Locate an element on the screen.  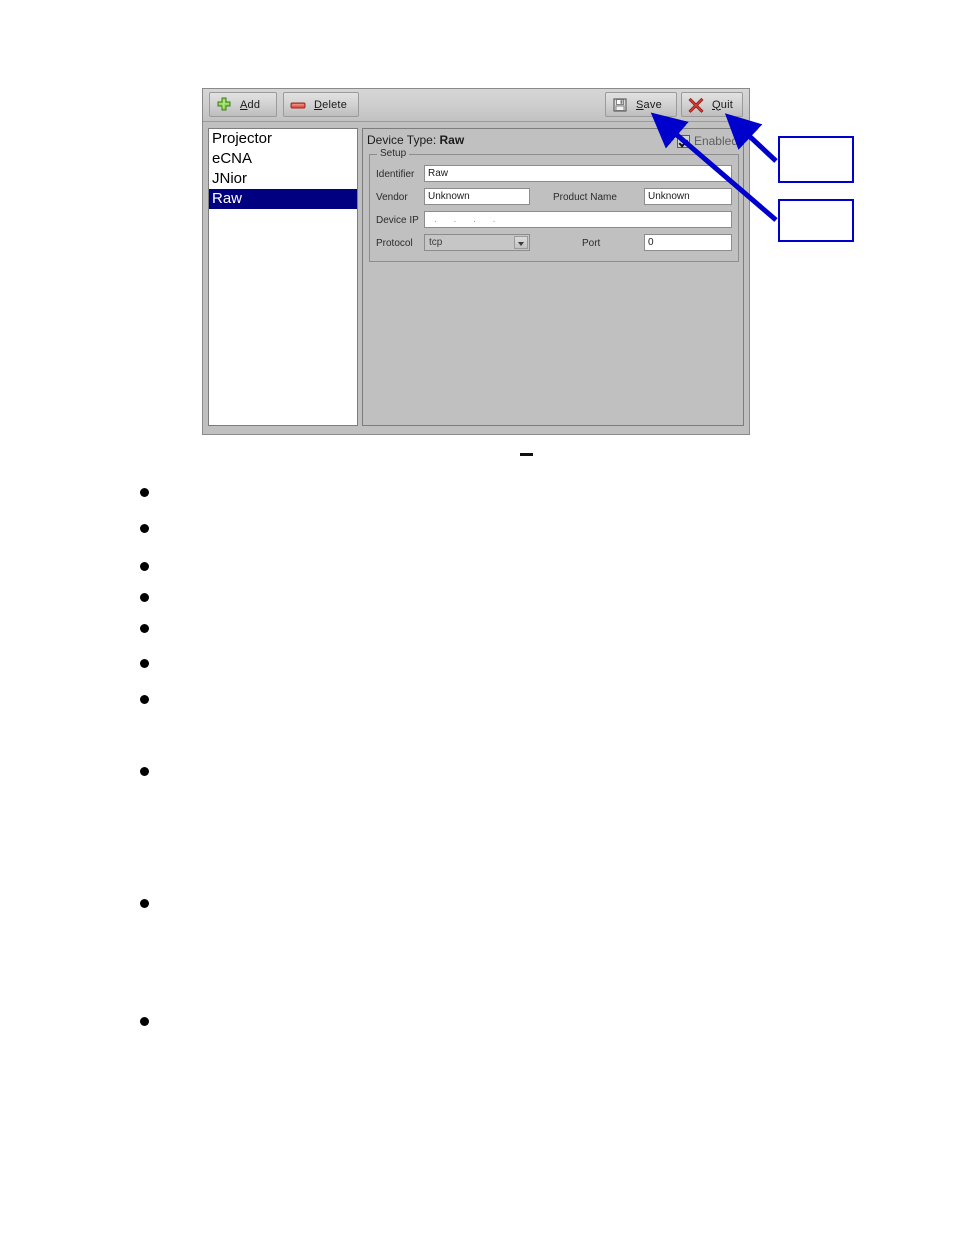
vendor-row: Vendor Unknown Product Name Unknown is located at coordinates (554, 197).